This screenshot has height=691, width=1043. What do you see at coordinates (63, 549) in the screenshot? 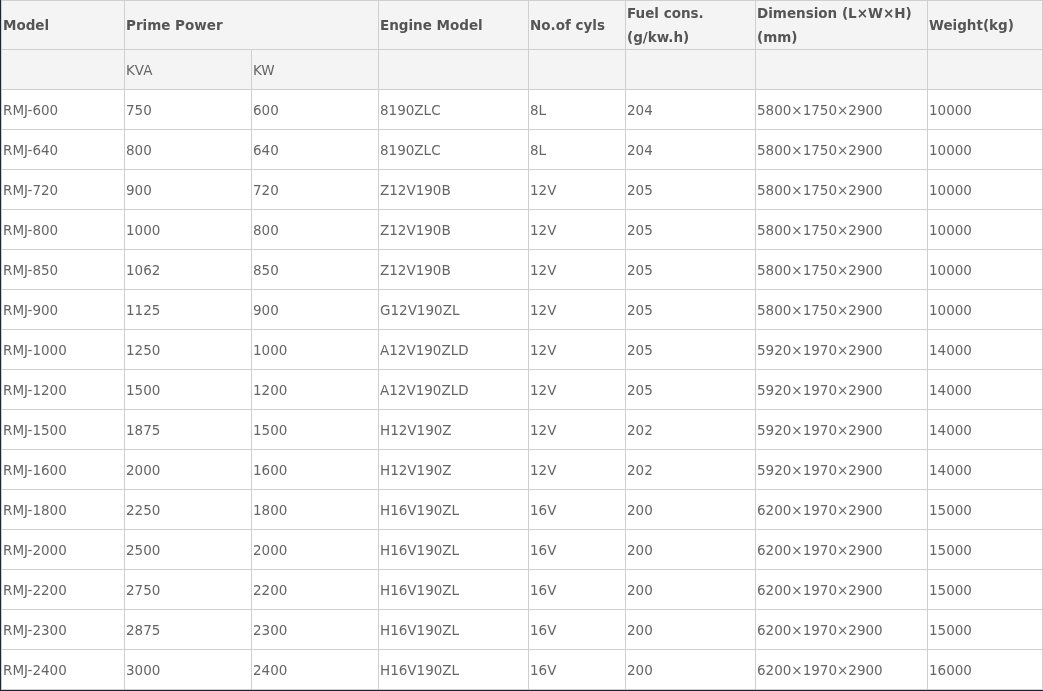
I see `table-cell: RMJ-2000` at bounding box center [63, 549].